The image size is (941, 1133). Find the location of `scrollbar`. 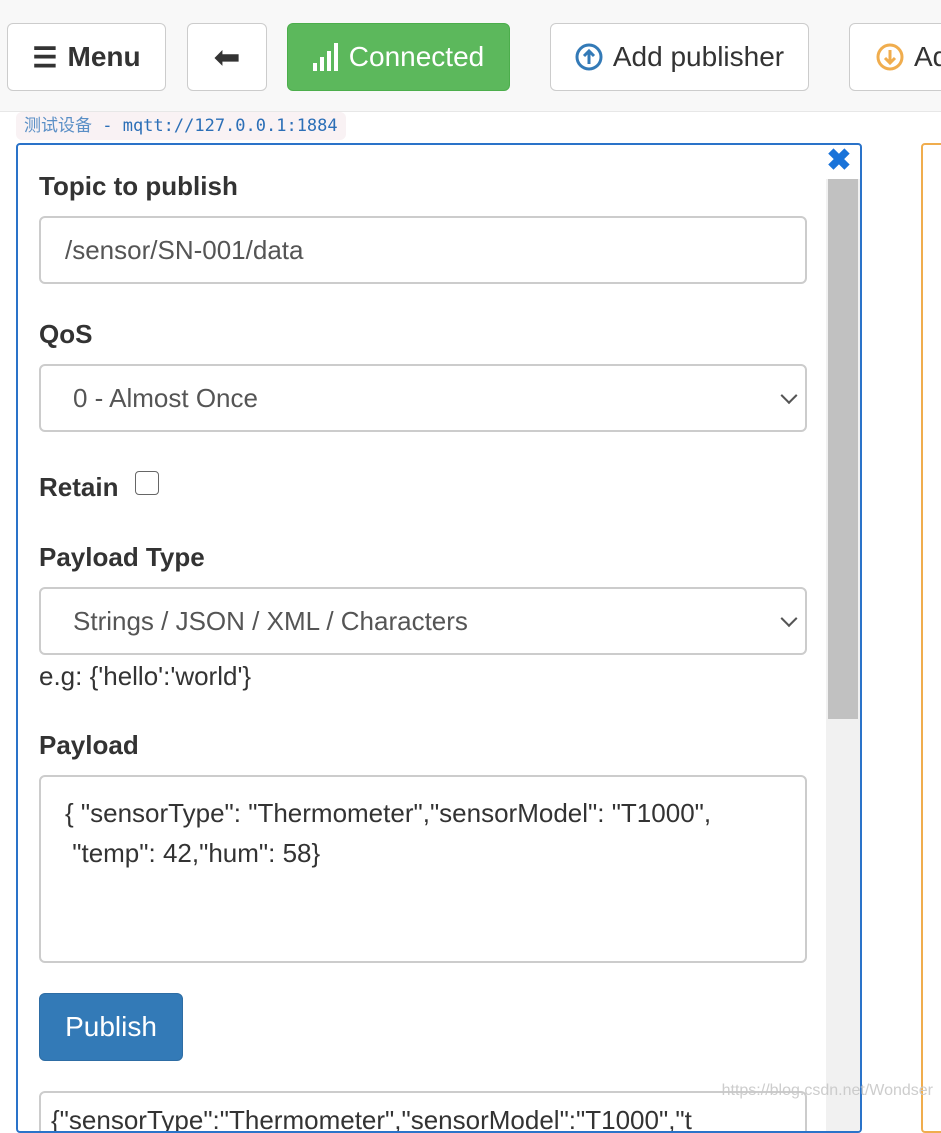

scrollbar is located at coordinates (843, 655).